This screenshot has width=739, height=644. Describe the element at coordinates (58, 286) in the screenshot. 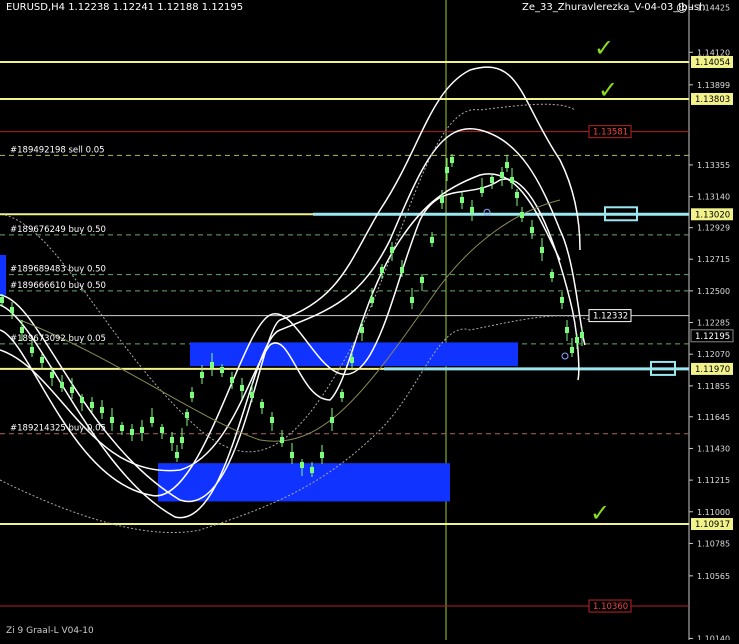

I see `order-label: #189666610 buy 0.50` at that location.